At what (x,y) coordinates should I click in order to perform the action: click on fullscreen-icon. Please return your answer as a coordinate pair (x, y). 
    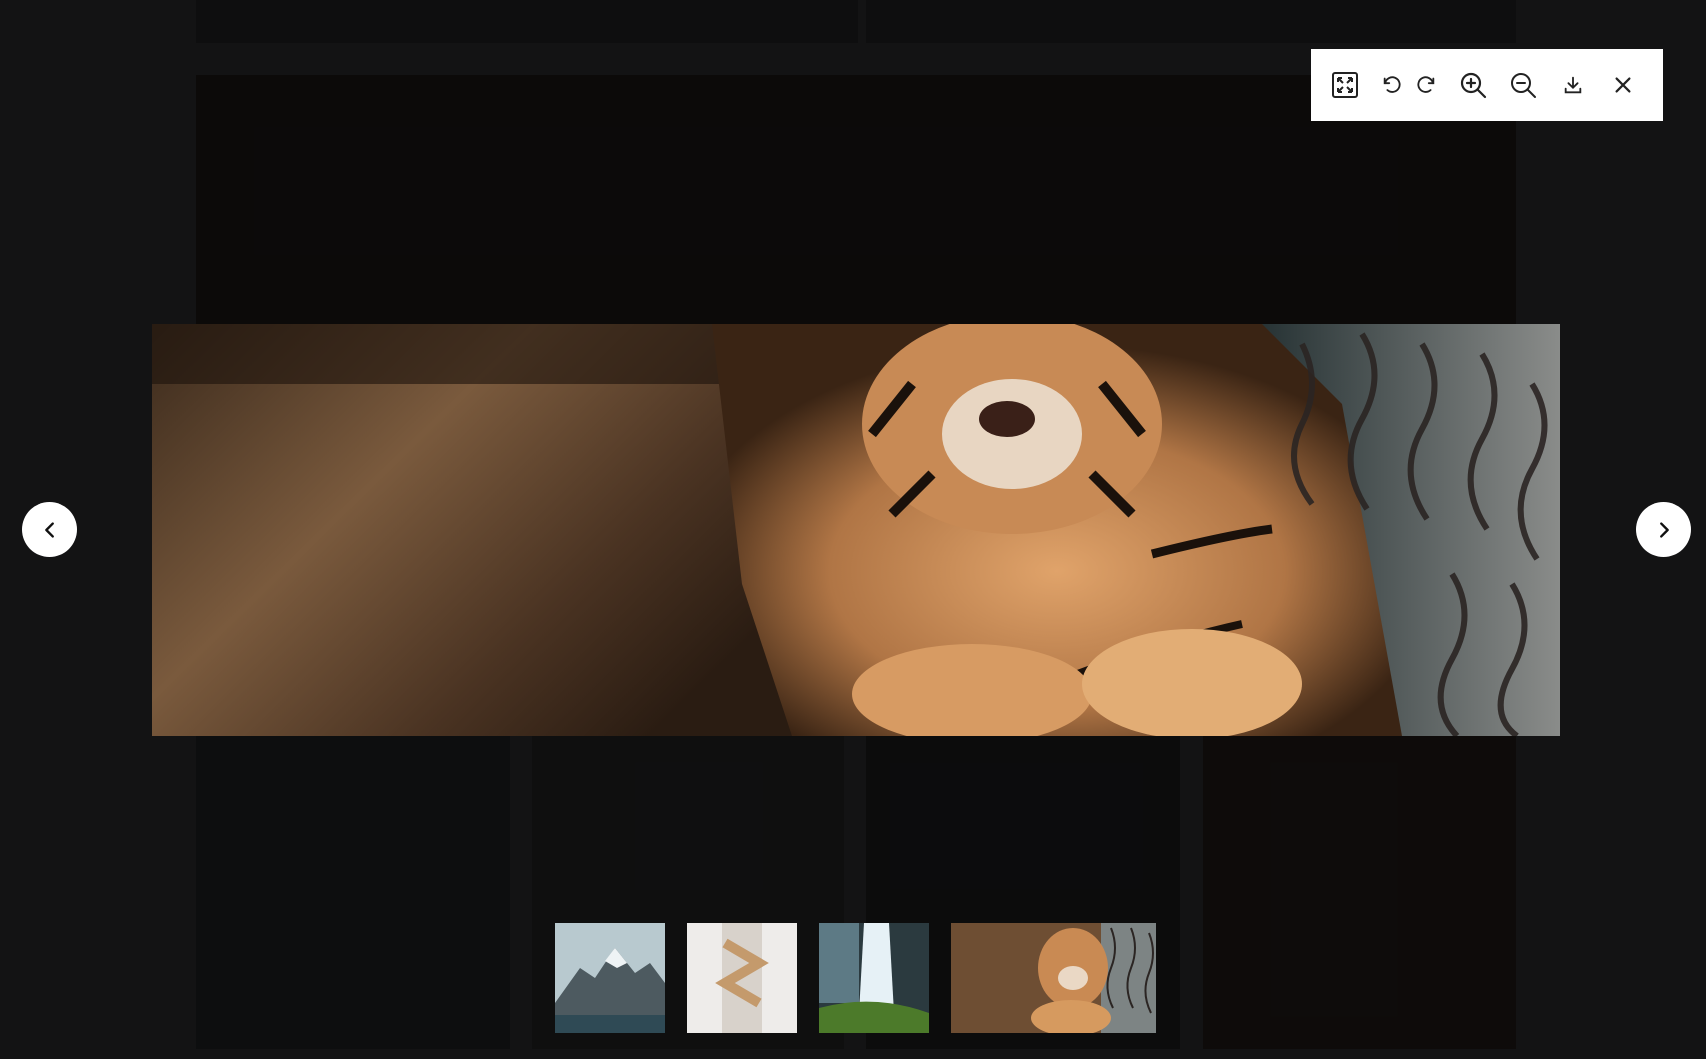
    Looking at the image, I should click on (1345, 85).